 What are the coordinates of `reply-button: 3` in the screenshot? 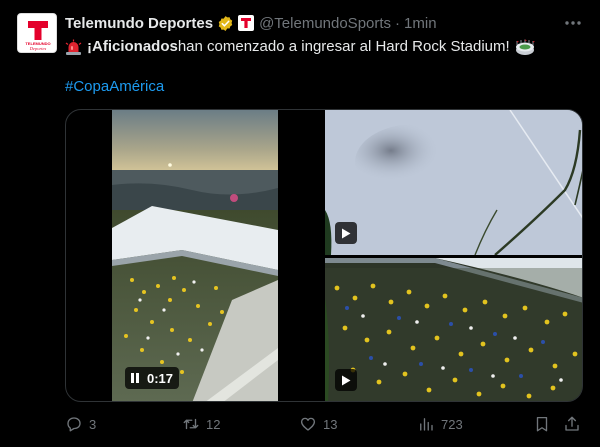 It's located at (80, 424).